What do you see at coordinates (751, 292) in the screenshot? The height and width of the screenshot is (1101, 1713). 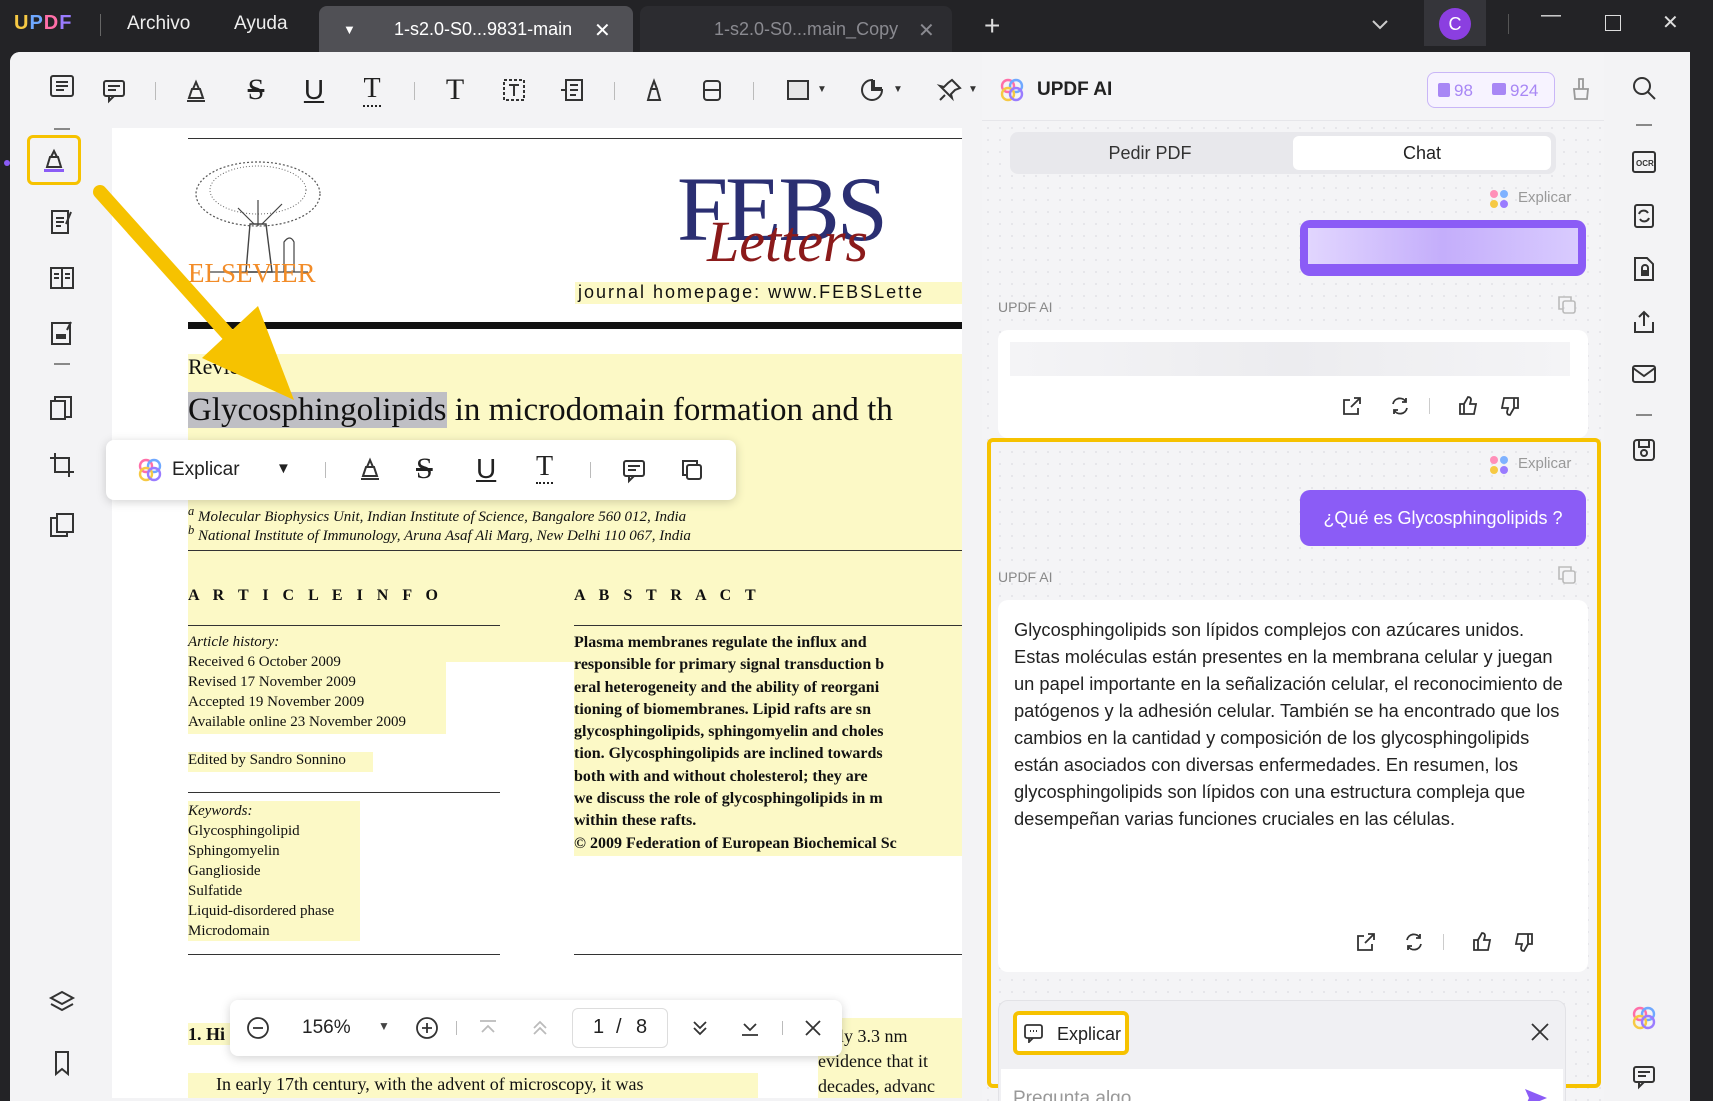 I see `journal-homepage: journal homepage: www.FEBSLette` at bounding box center [751, 292].